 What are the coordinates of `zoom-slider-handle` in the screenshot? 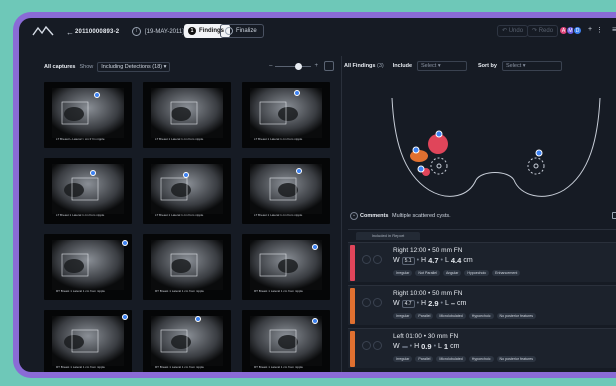 It's located at (299, 66).